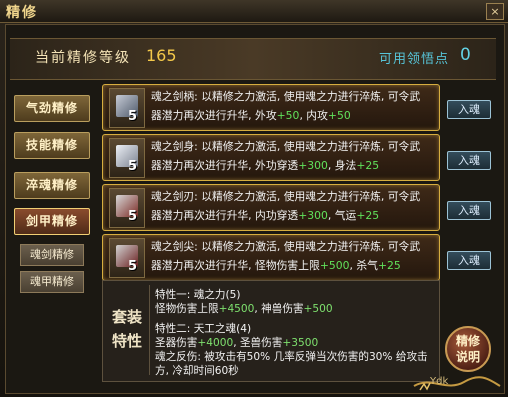 The image size is (508, 397). Describe the element at coordinates (286, 146) in the screenshot. I see `desc-line-1: 魂之剑身: 以精修之力激活, 使用魂之力进行淬炼, 可令武` at that location.